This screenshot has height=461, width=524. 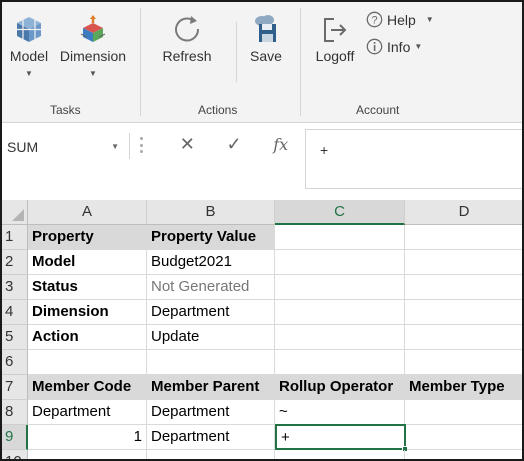 I want to click on row-header-10: 10, so click(x=15, y=454).